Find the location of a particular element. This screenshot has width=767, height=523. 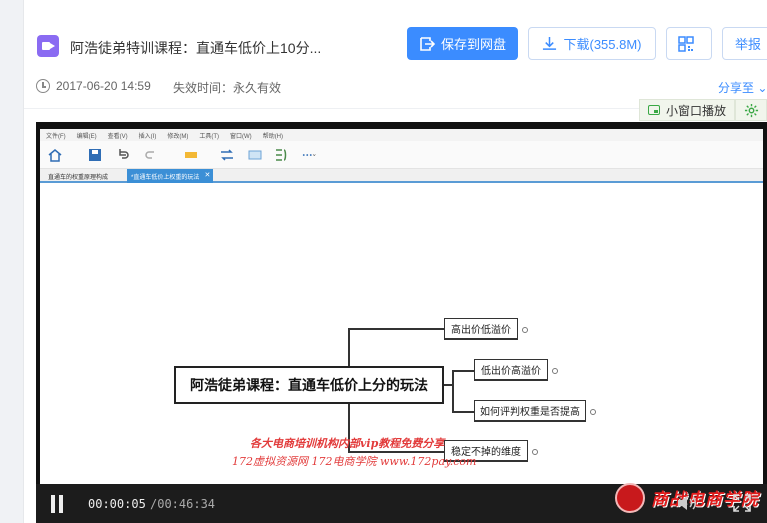

recorded-tab: 直通车的权重原理构成 is located at coordinates (78, 177).